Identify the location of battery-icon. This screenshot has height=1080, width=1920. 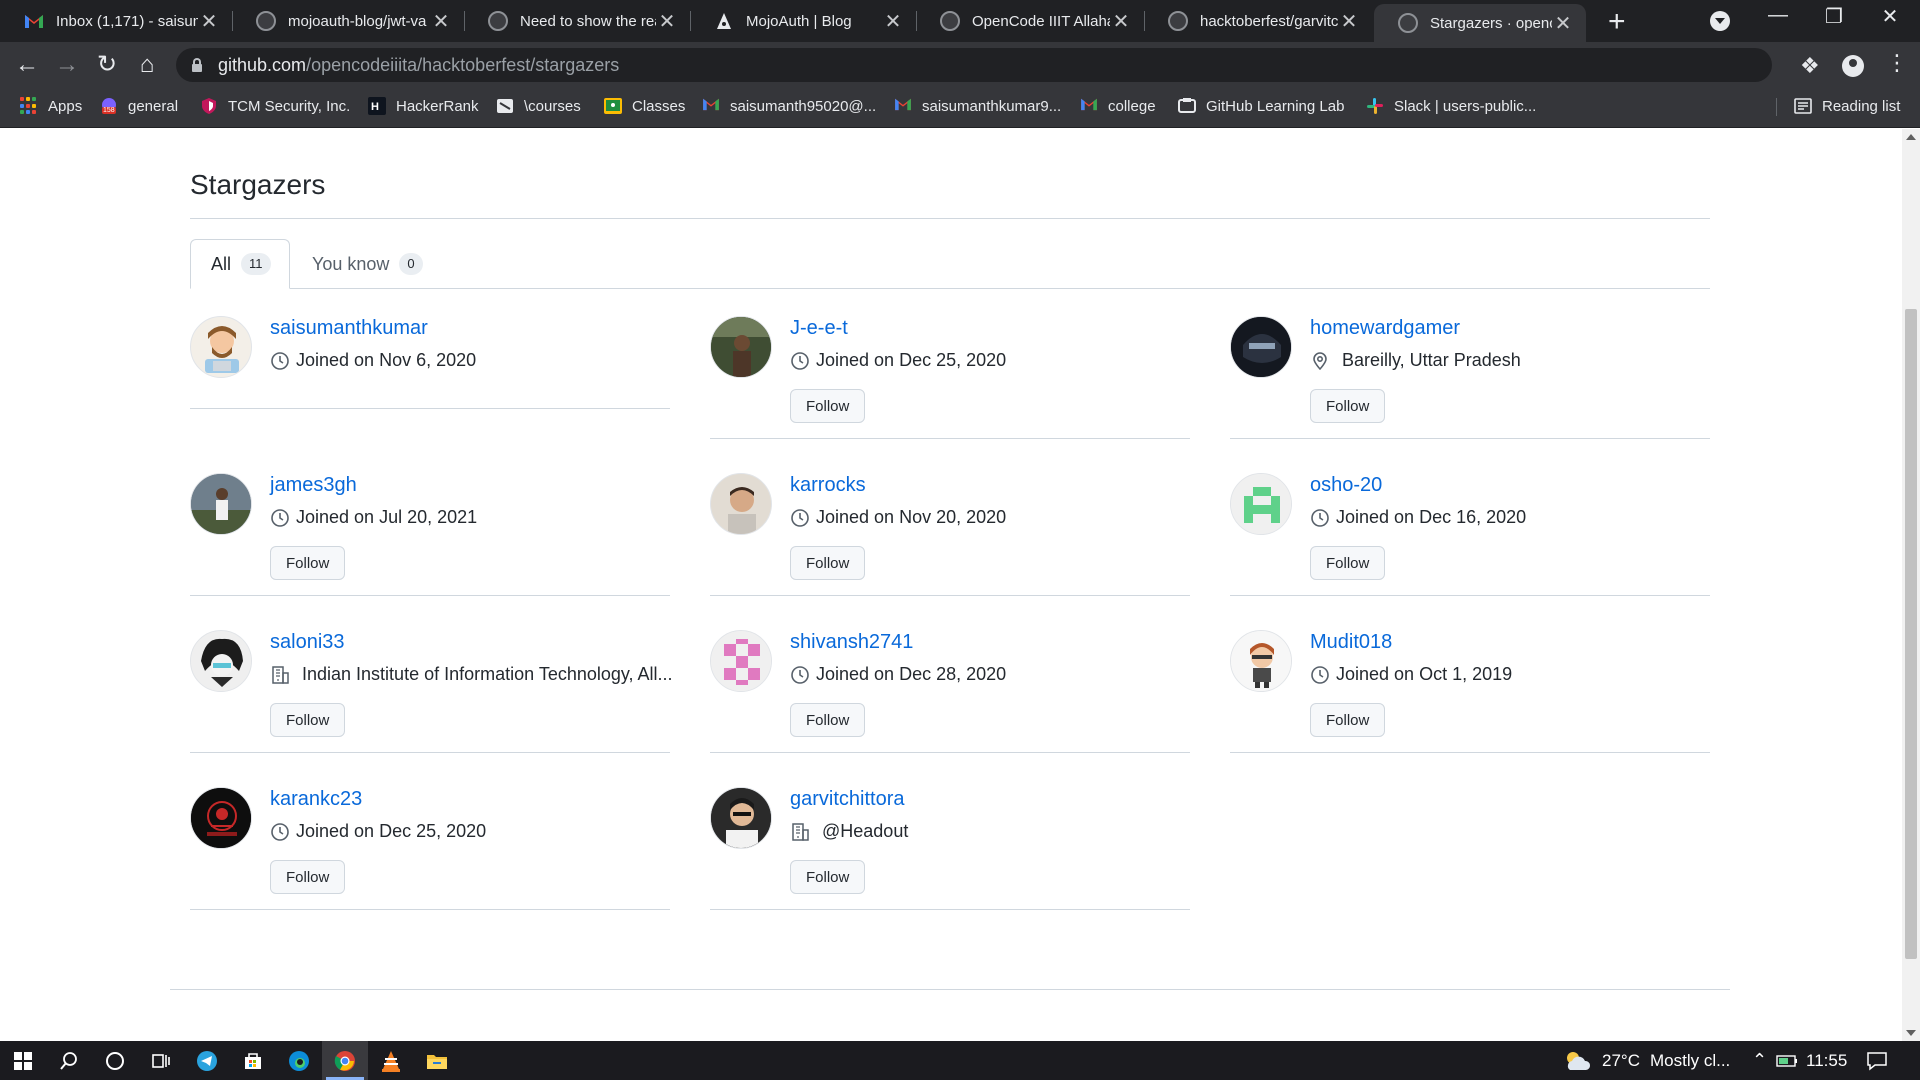
(1787, 1060).